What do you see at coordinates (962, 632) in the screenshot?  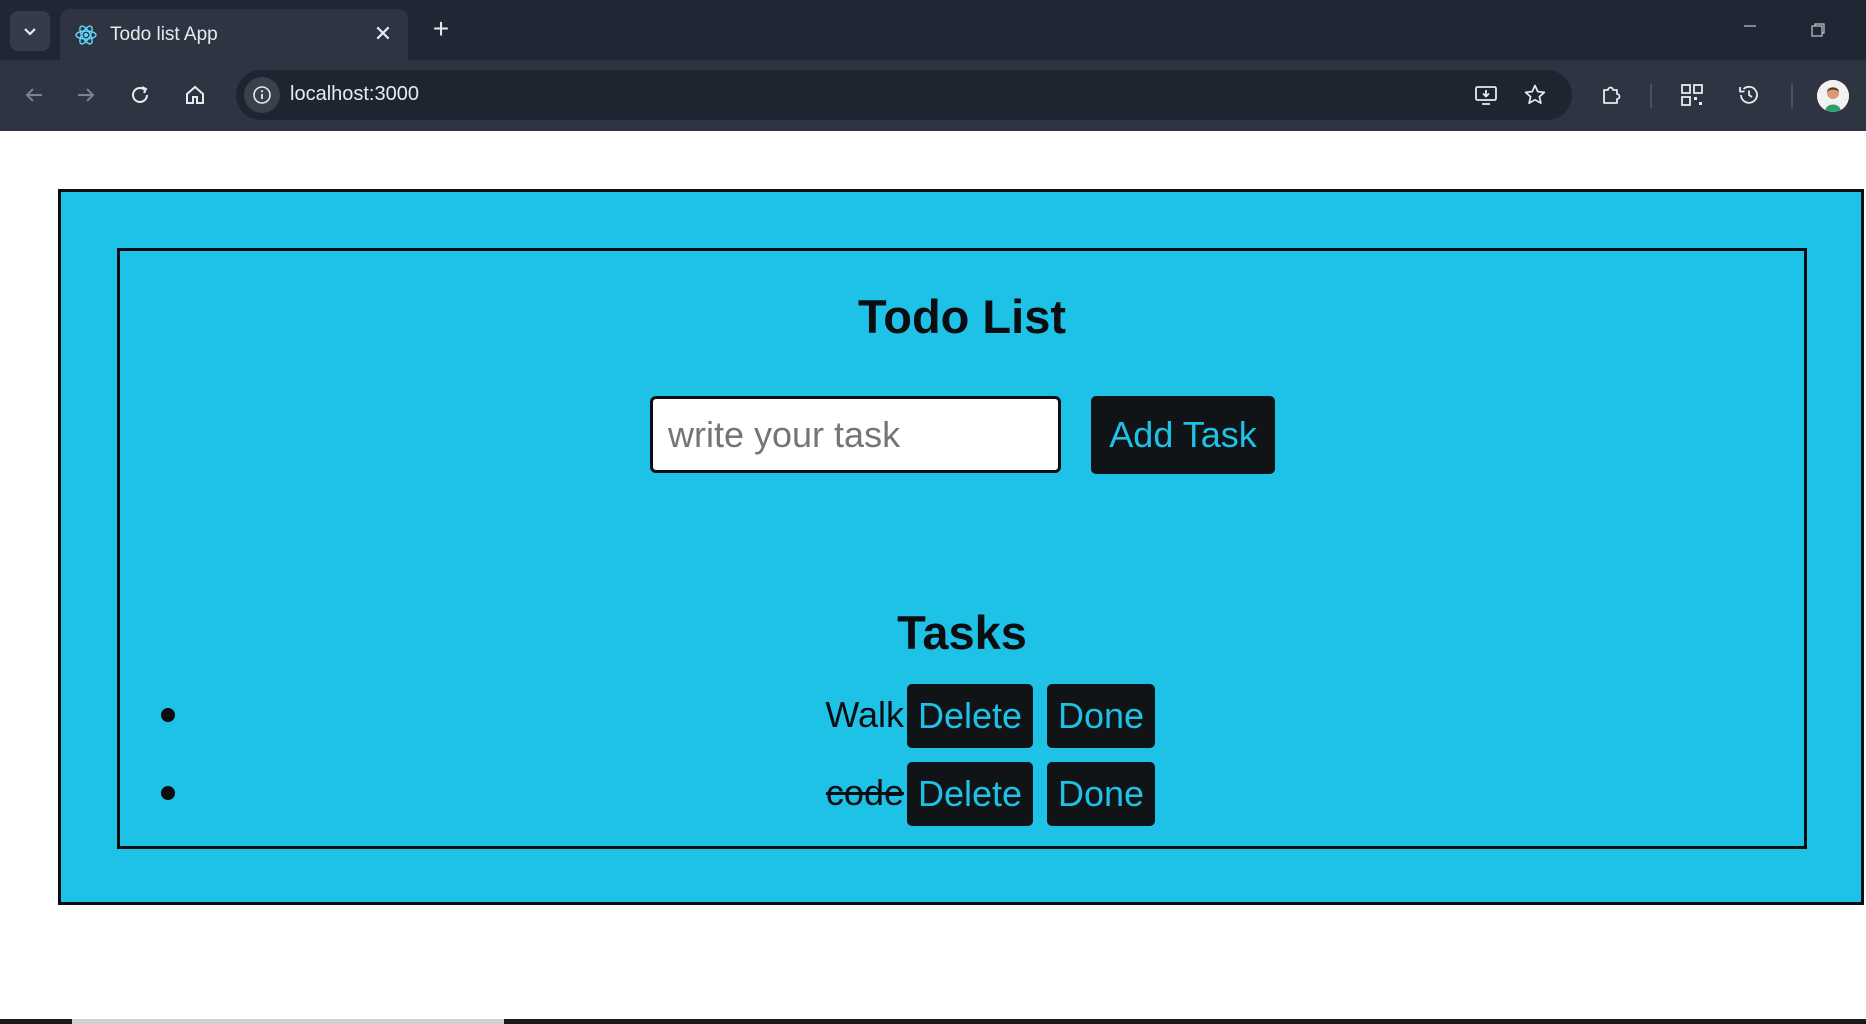 I see `tasks-heading: Tasks` at bounding box center [962, 632].